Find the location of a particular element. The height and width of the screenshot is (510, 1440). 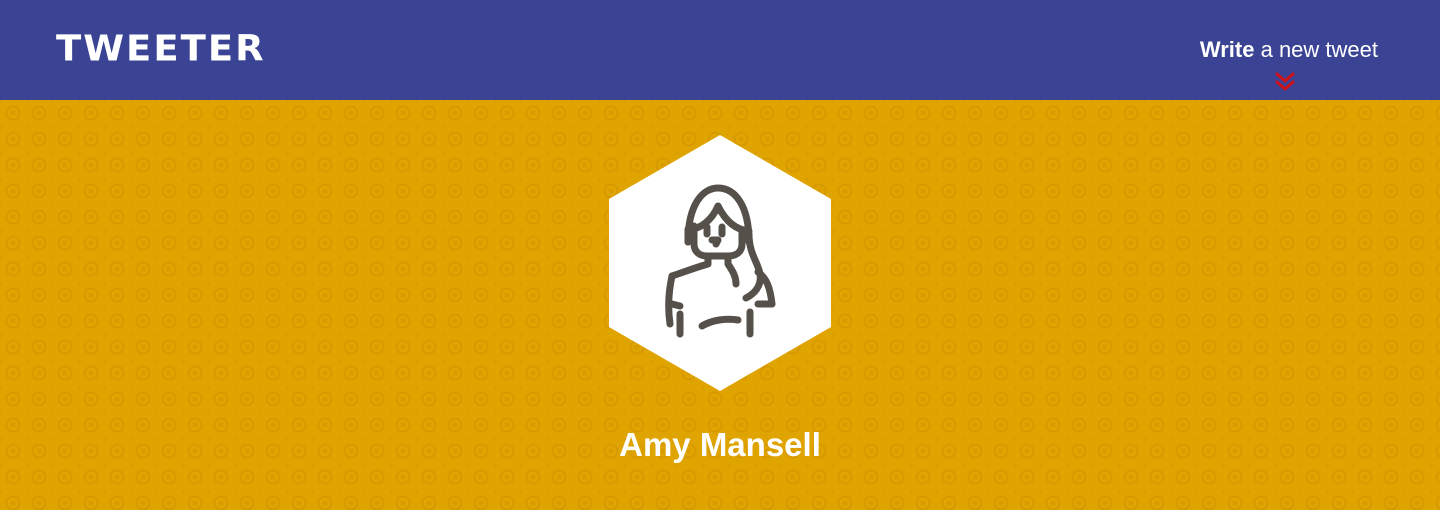

write-label-strong: Write is located at coordinates (1227, 49).